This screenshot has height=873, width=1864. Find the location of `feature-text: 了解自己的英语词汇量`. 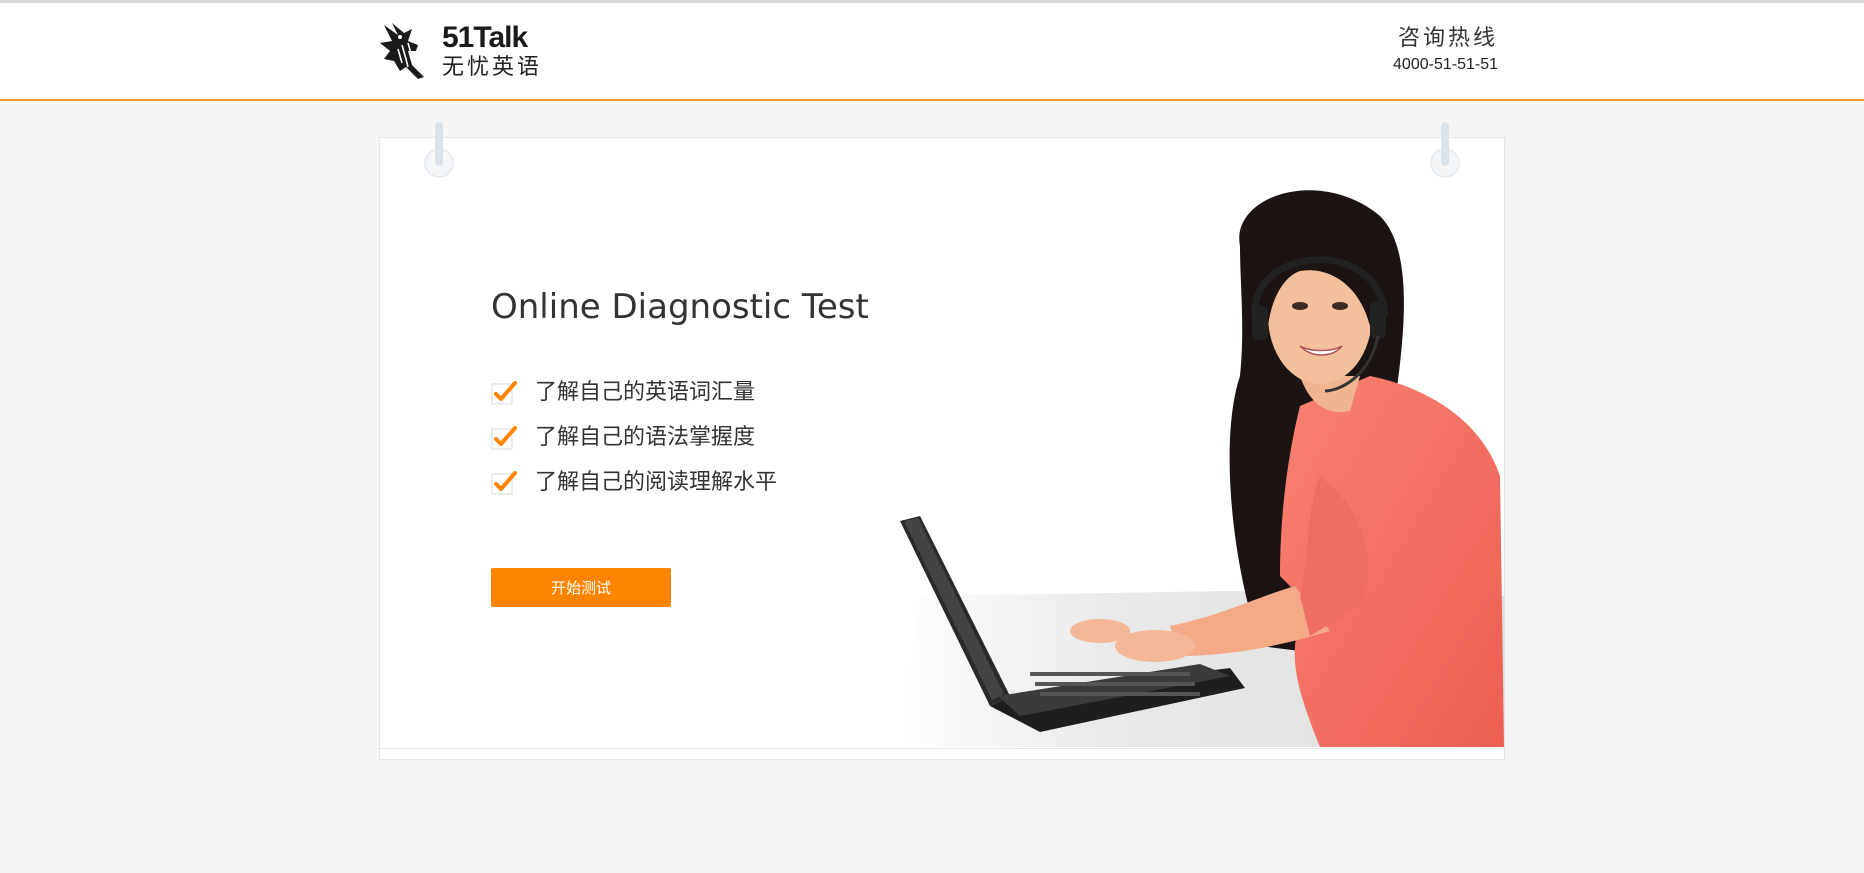

feature-text: 了解自己的英语词汇量 is located at coordinates (645, 392).